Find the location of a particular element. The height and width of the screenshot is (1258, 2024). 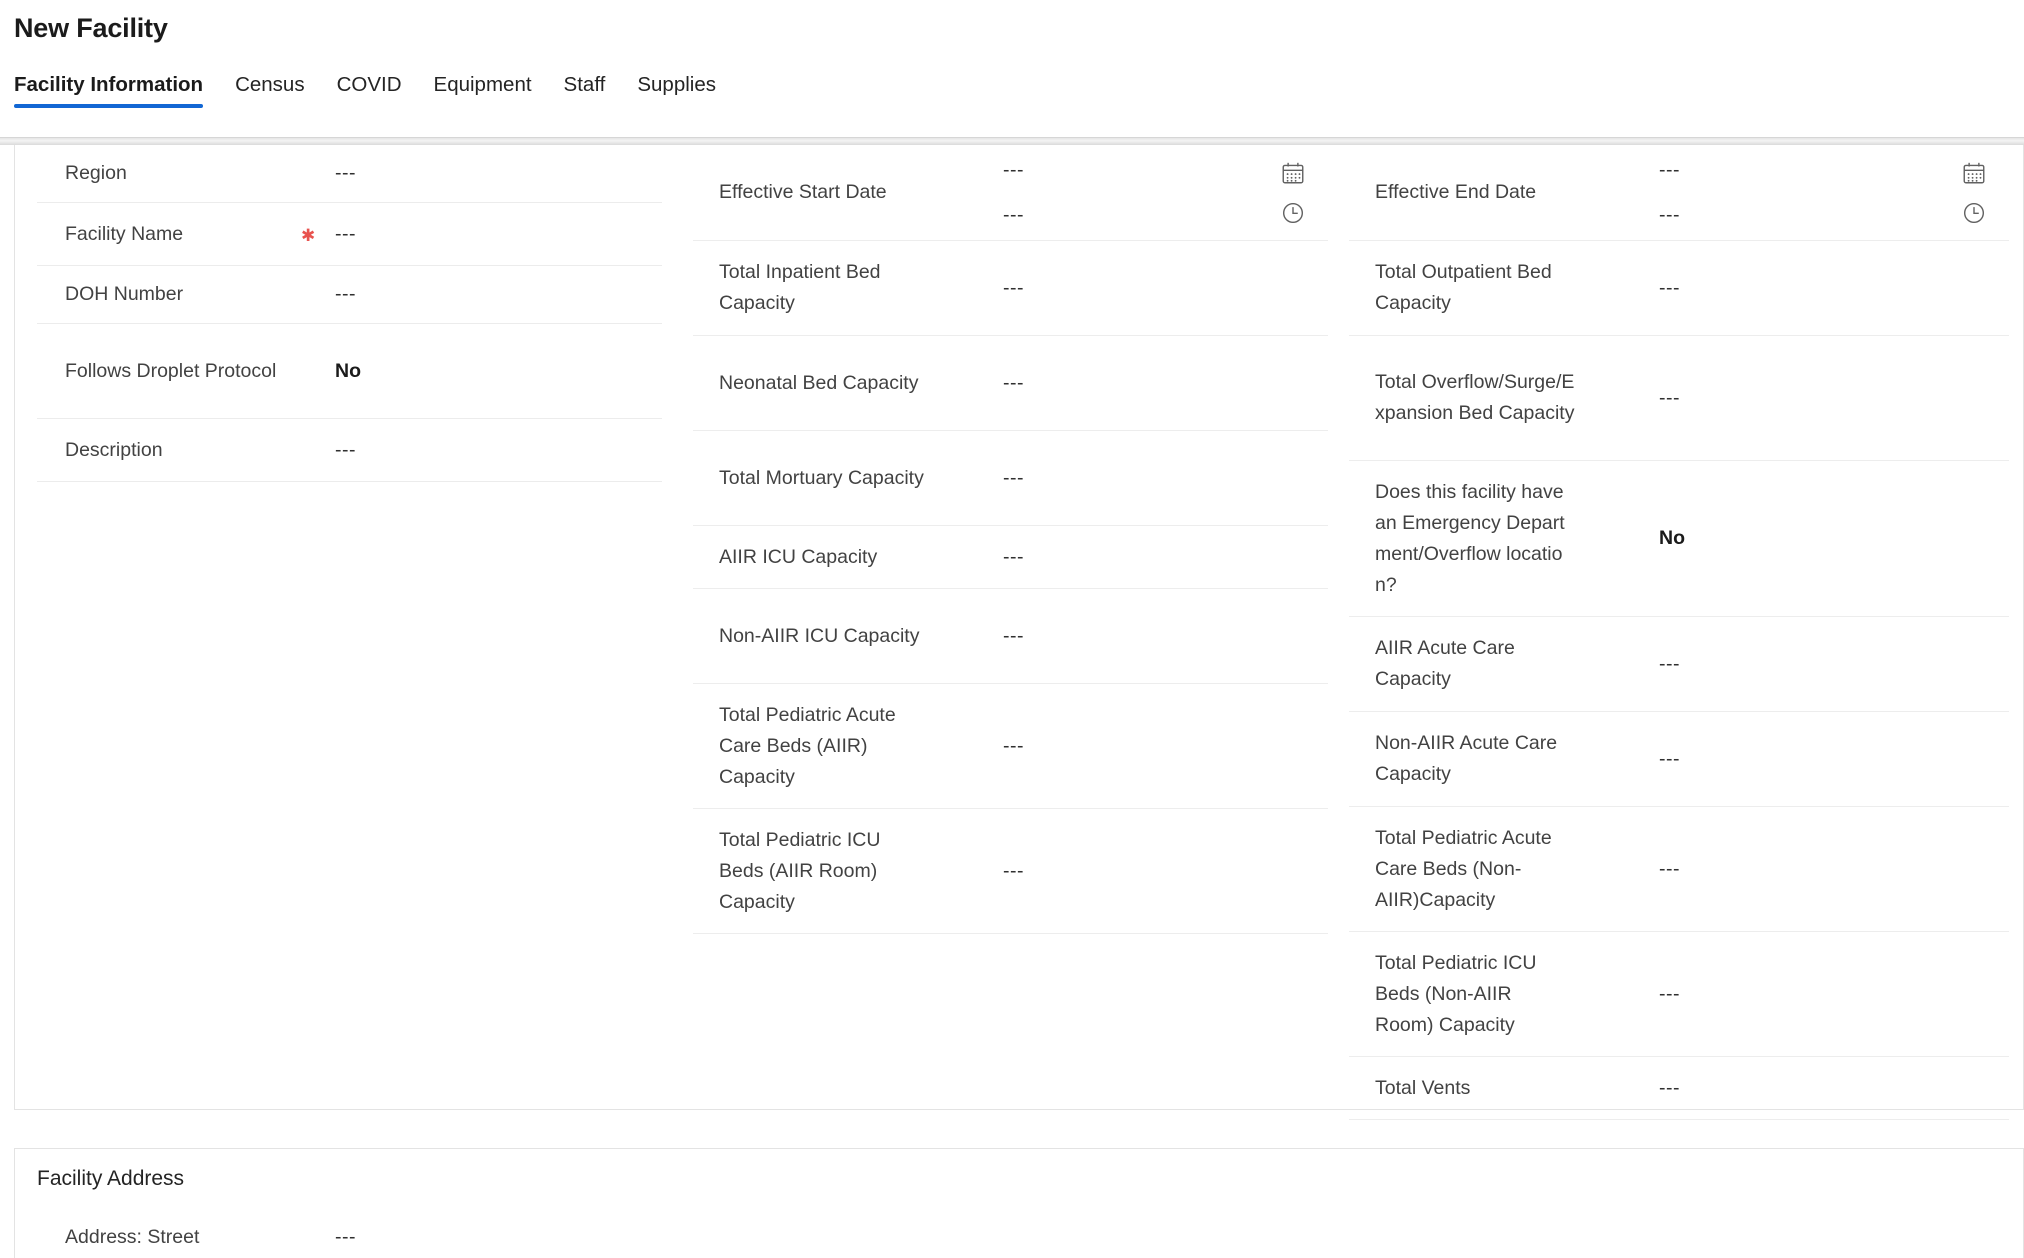

address-field-list: Address: Street --- is located at coordinates (349, 1233).